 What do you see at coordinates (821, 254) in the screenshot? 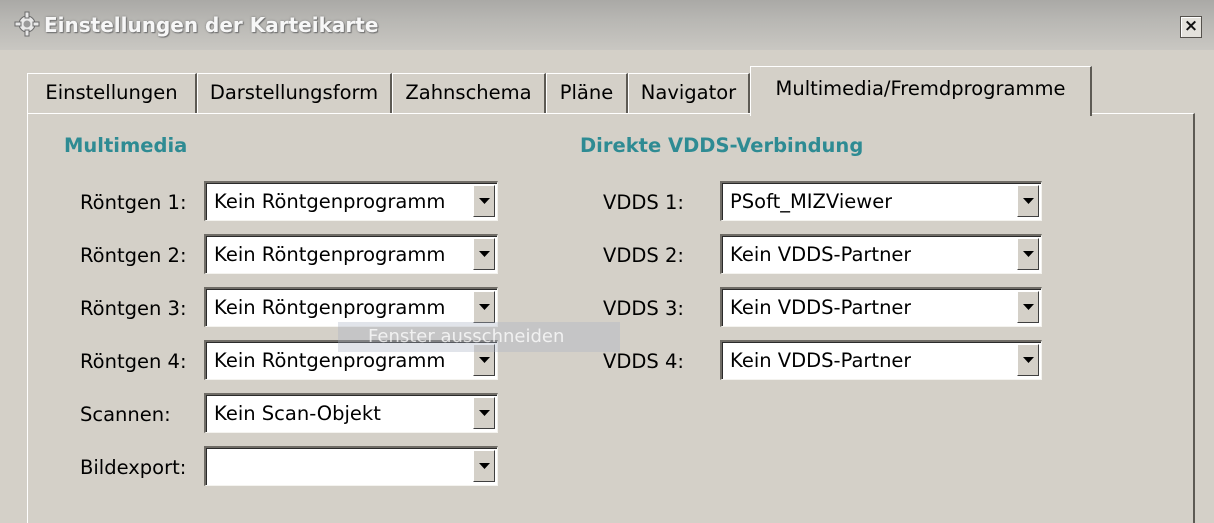
I see `vdds-2-value: Kein VDDS-Partner` at bounding box center [821, 254].